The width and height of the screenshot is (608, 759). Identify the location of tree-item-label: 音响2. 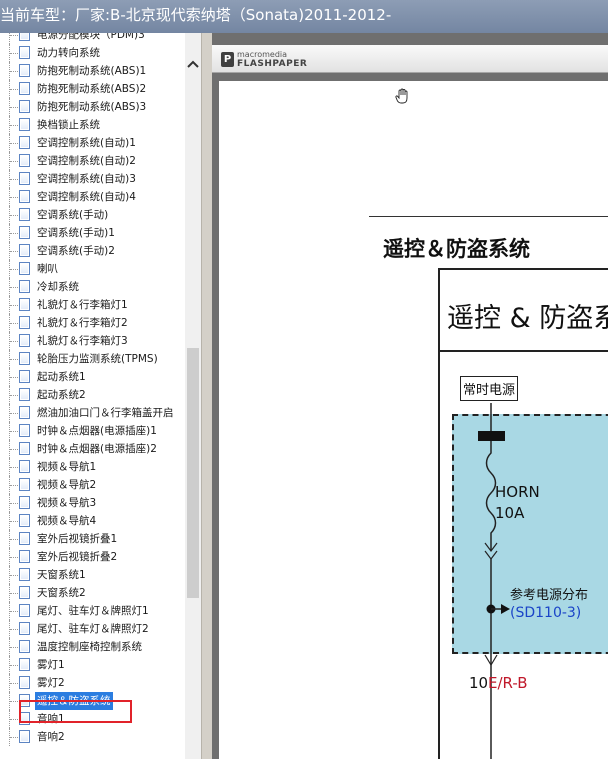
(51, 737).